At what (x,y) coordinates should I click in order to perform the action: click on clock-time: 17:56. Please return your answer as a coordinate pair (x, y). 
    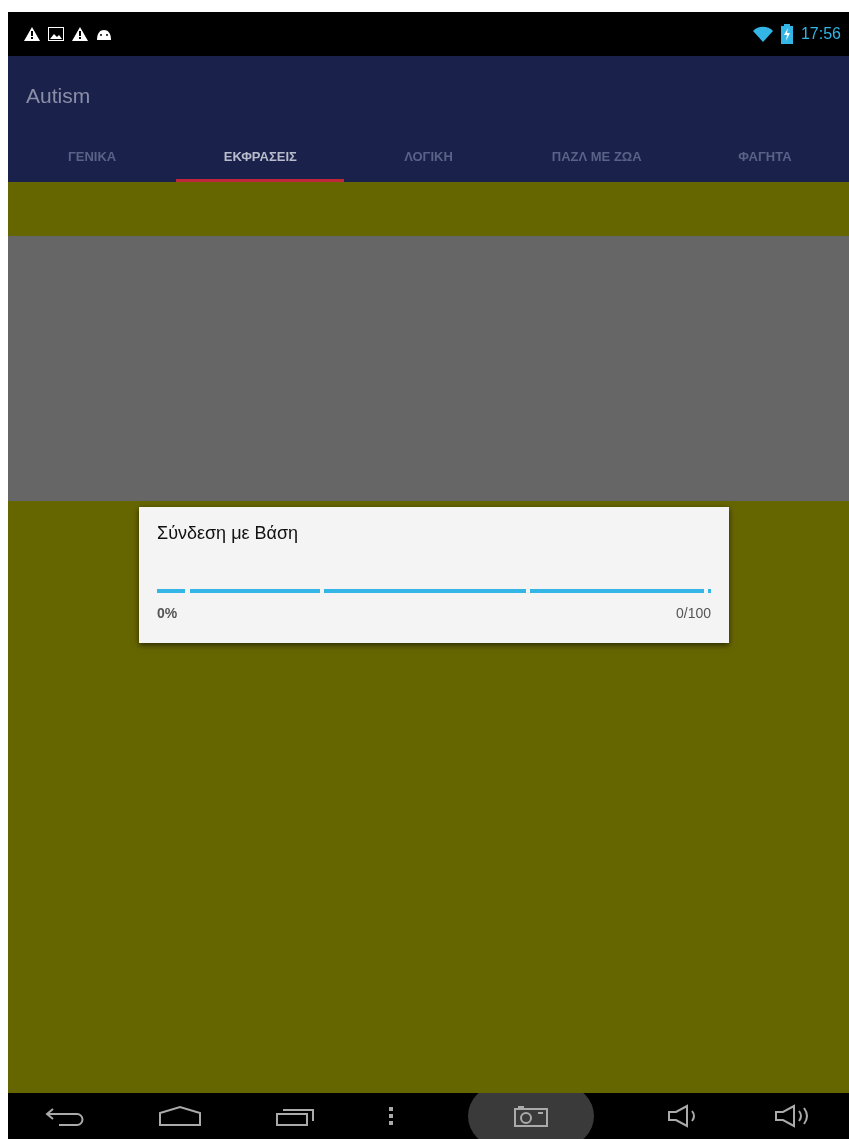
    Looking at the image, I should click on (820, 34).